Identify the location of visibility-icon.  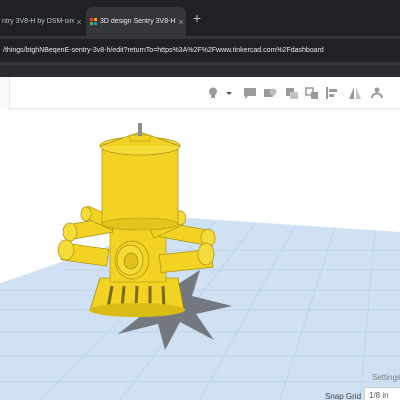
(270, 93).